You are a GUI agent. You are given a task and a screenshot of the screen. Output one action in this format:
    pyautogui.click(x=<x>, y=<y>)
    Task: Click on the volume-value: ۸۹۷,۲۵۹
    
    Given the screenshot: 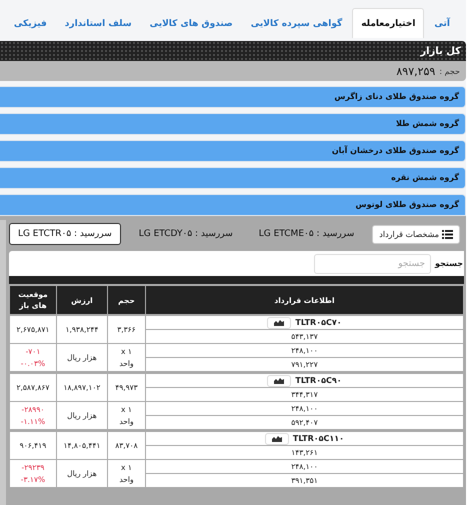 What is the action you would take?
    pyautogui.click(x=416, y=71)
    